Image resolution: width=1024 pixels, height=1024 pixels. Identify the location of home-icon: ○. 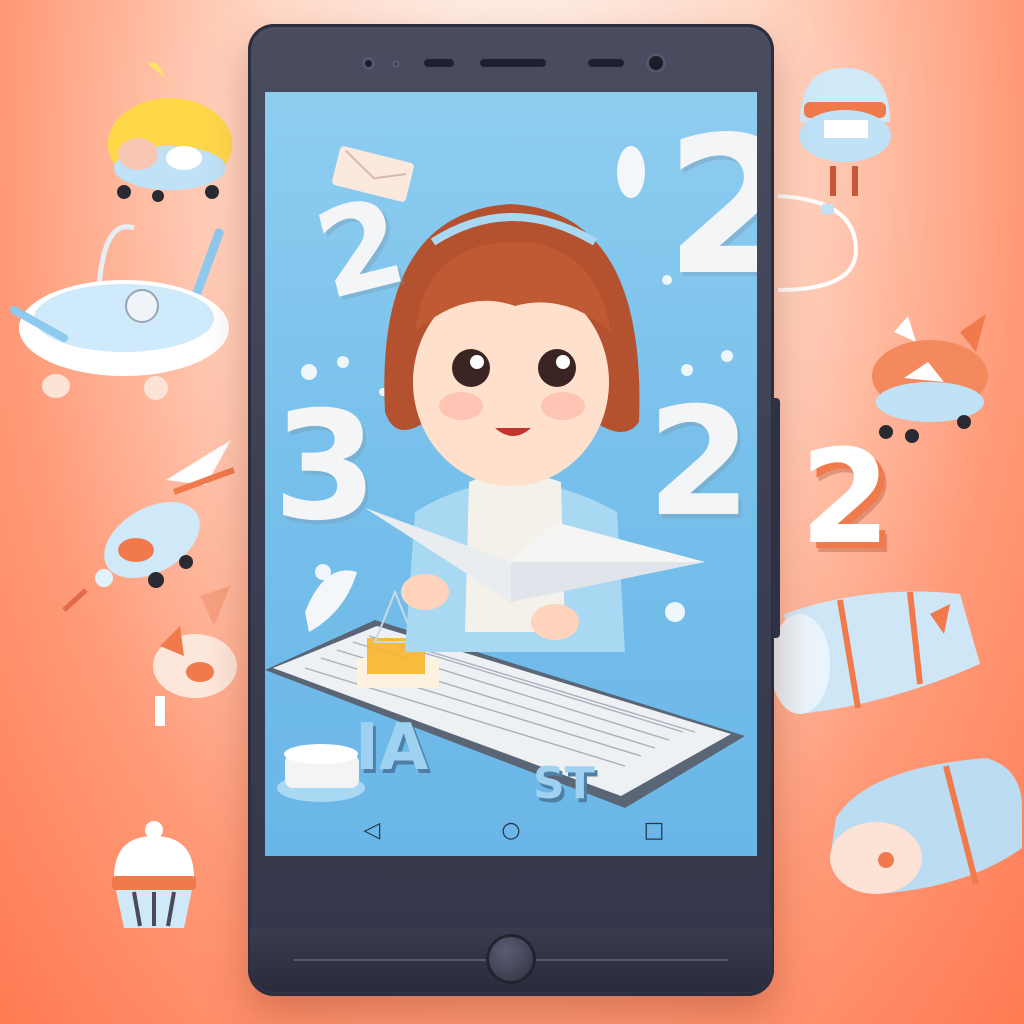
(511, 831).